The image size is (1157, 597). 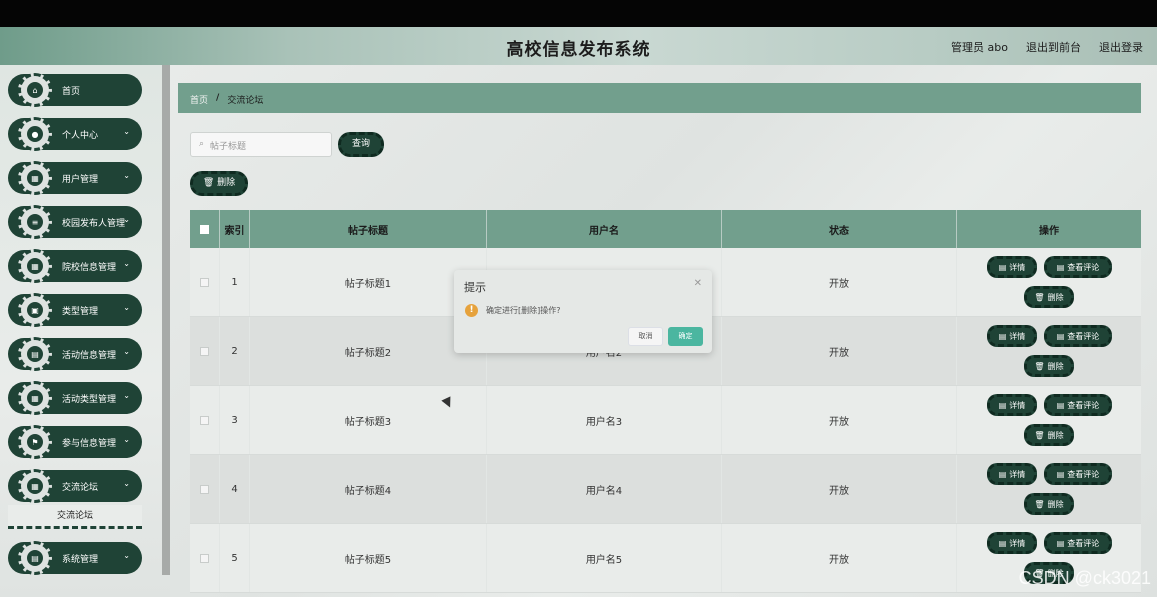 What do you see at coordinates (1121, 47) in the screenshot?
I see `logout-link: 退出登录` at bounding box center [1121, 47].